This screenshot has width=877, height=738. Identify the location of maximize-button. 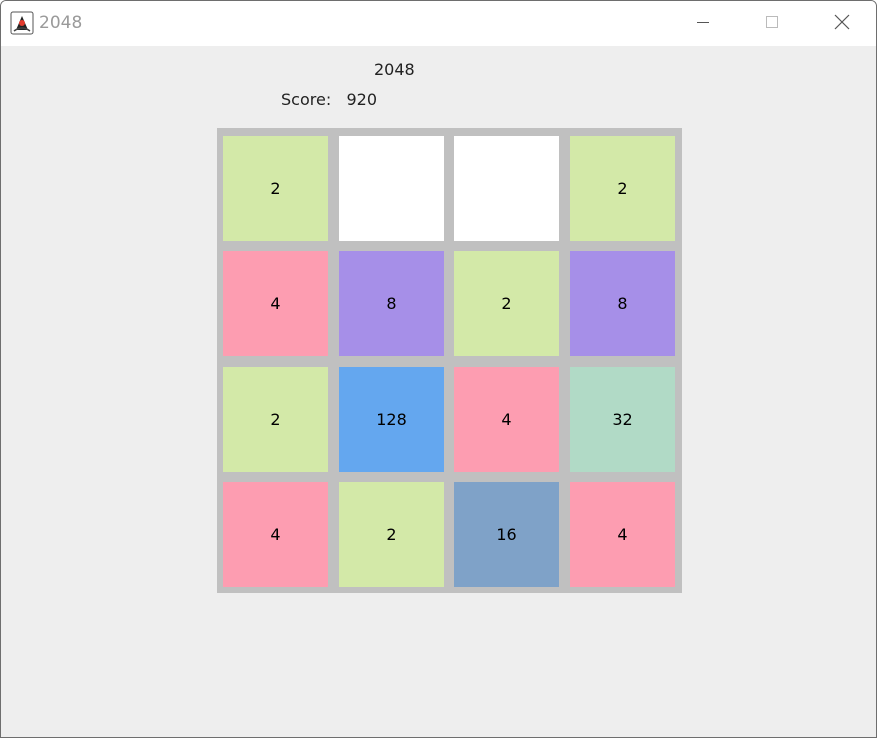
(772, 23).